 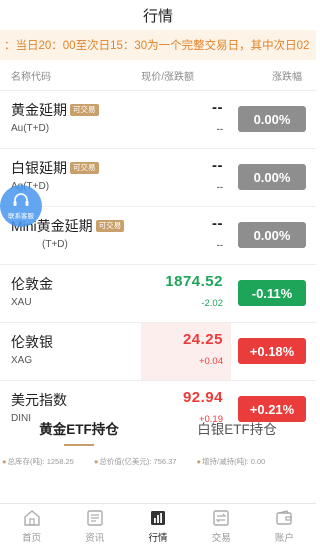 I want to click on quote-price: 1874.52, so click(x=194, y=281).